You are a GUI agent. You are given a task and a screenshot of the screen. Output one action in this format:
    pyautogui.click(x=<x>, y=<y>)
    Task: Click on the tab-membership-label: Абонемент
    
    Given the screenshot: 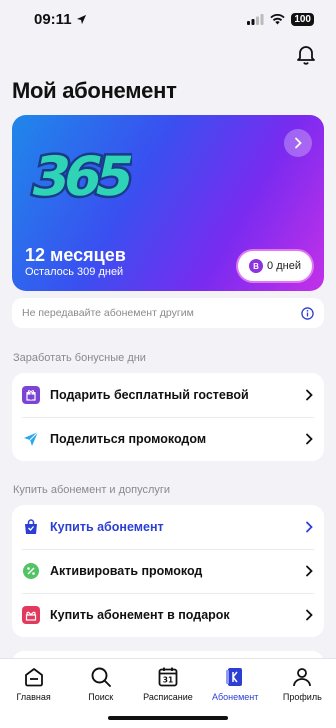 What is the action you would take?
    pyautogui.click(x=235, y=697)
    